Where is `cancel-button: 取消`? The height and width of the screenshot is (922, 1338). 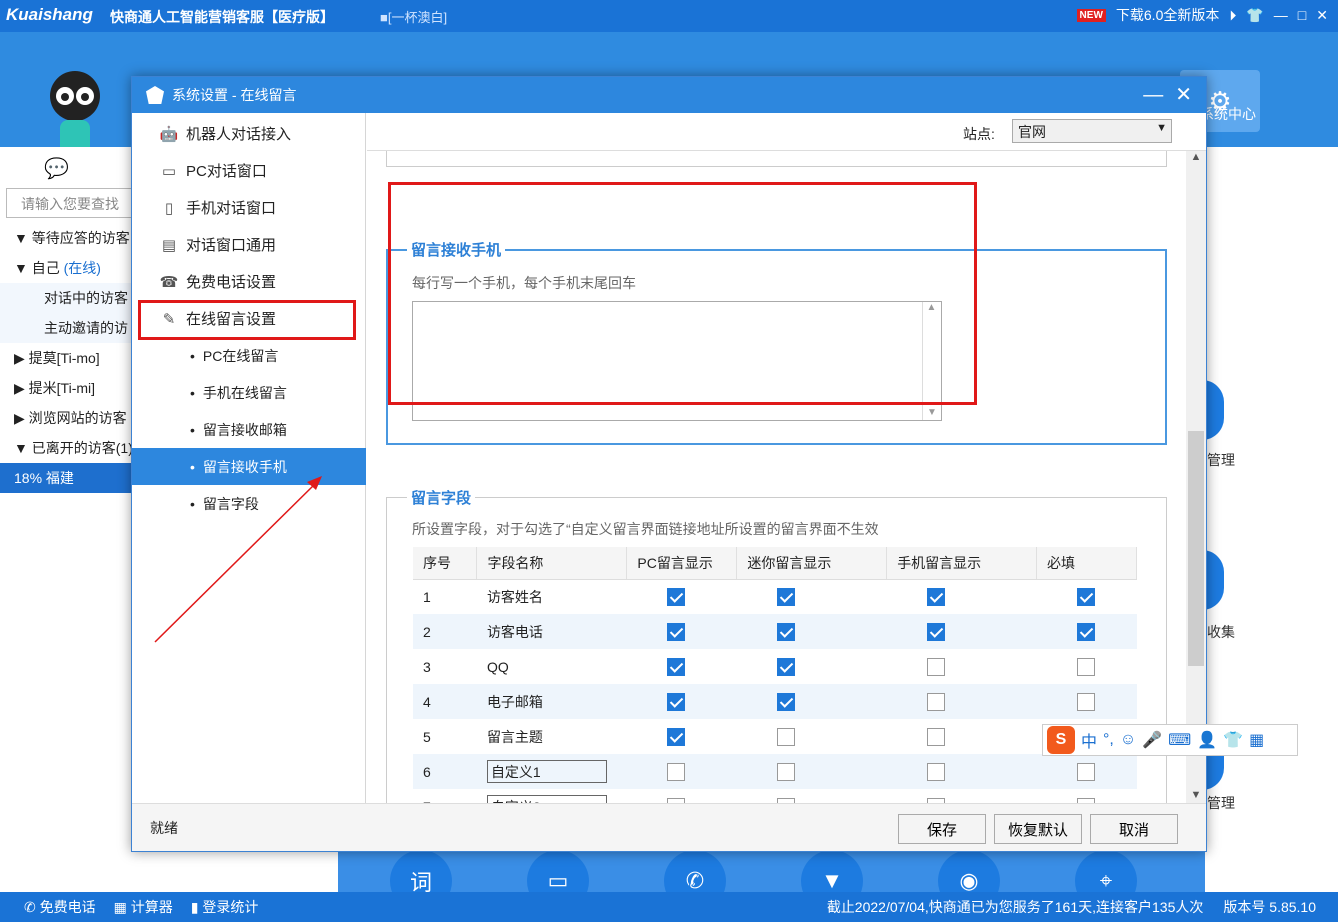 cancel-button: 取消 is located at coordinates (1134, 829).